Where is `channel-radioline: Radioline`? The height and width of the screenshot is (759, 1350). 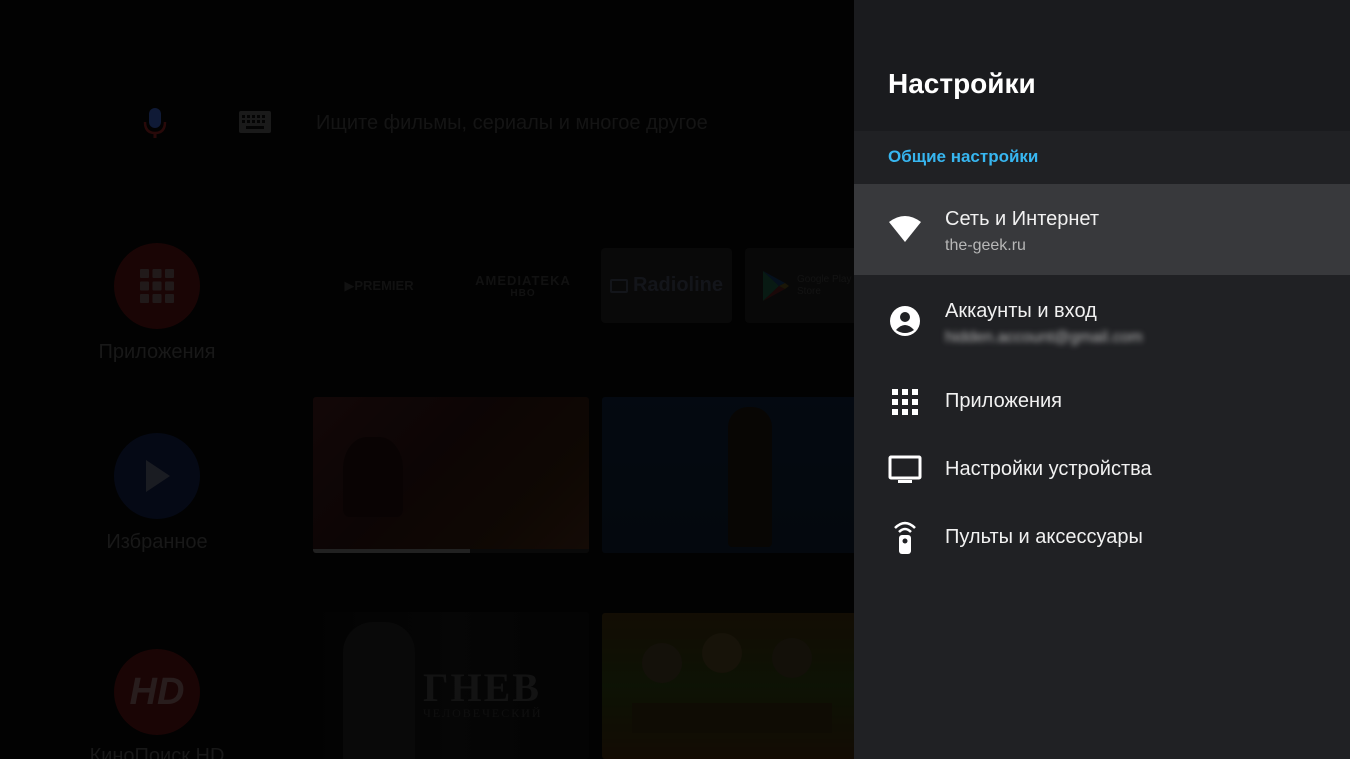 channel-radioline: Radioline is located at coordinates (666, 285).